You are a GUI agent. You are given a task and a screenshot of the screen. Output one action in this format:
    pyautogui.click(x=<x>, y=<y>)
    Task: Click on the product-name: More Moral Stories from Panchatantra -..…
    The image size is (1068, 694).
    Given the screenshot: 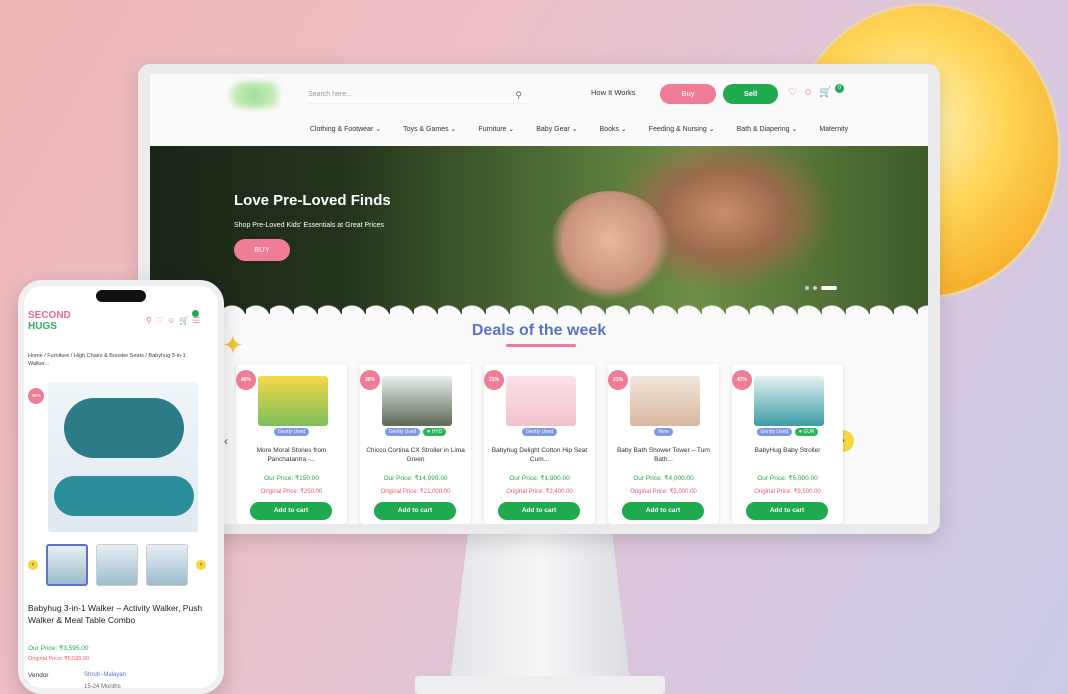 What is the action you would take?
    pyautogui.click(x=291, y=455)
    